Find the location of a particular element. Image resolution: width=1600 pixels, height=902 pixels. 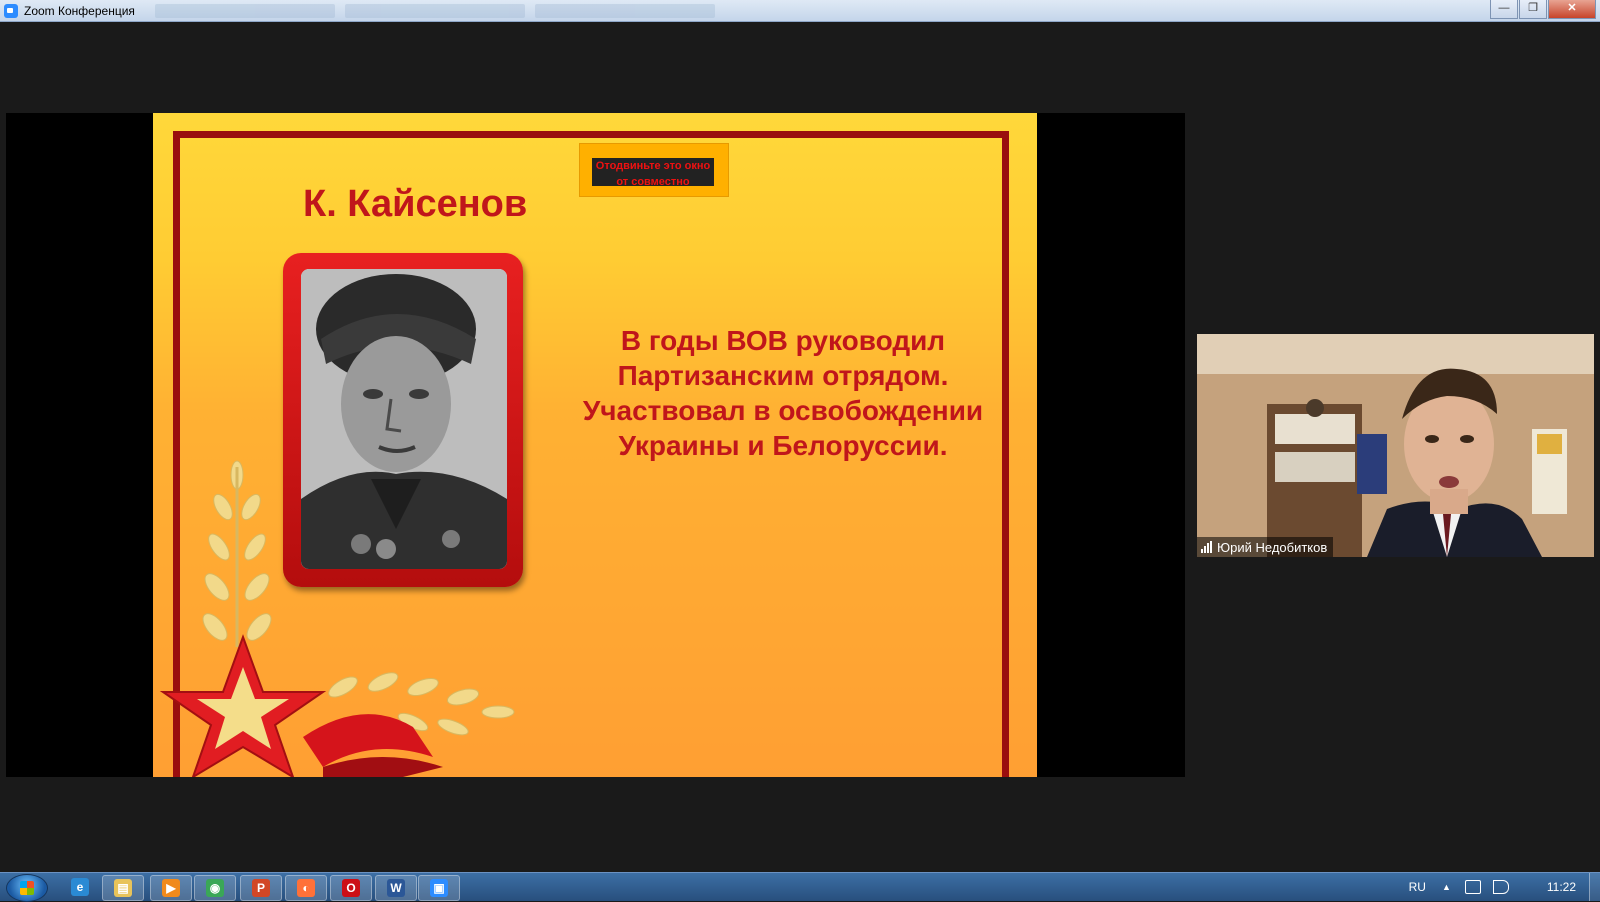

zoom-app-icon is located at coordinates (11, 10).